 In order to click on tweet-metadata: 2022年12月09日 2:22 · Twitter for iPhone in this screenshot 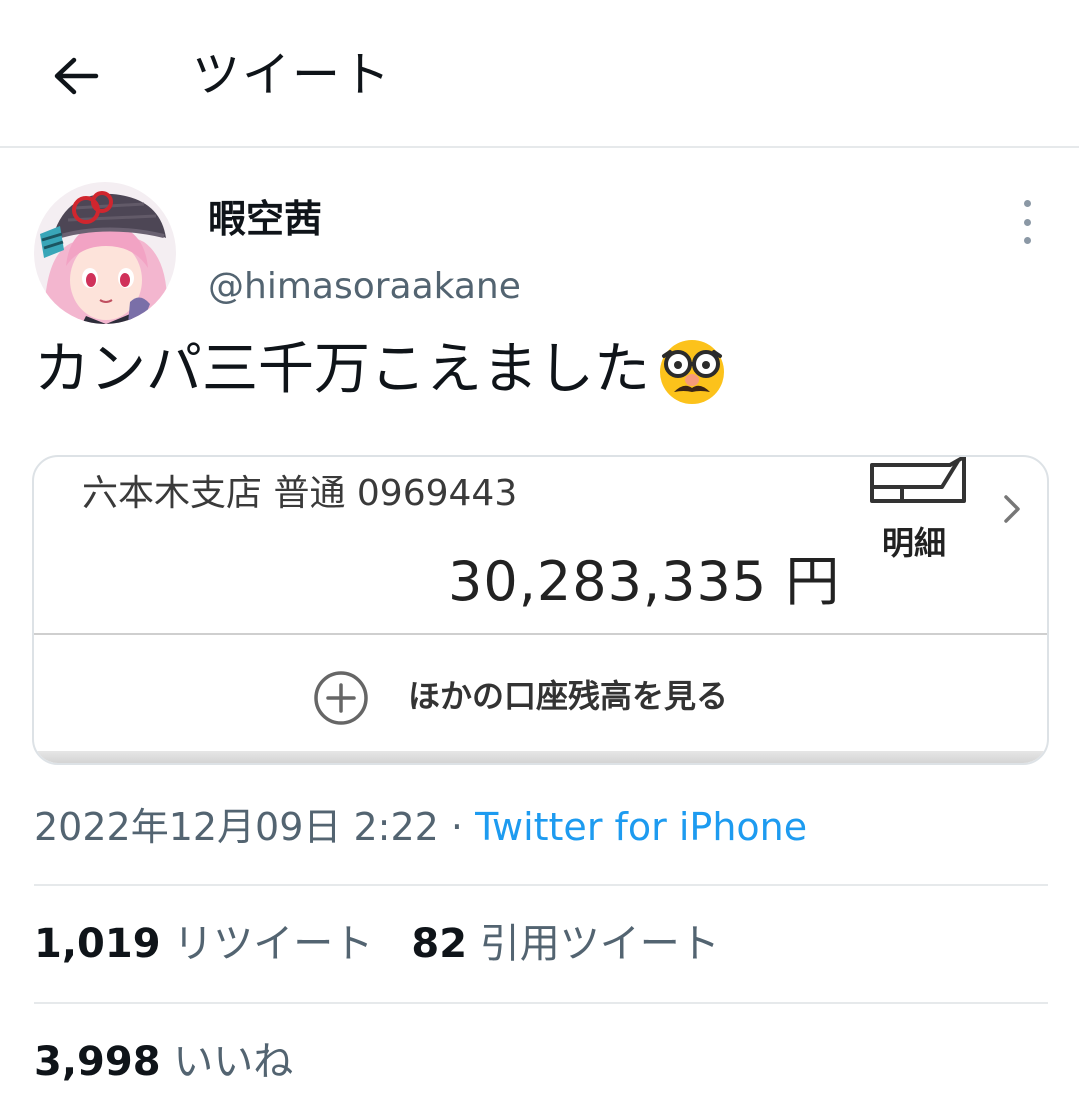, I will do `click(420, 827)`.